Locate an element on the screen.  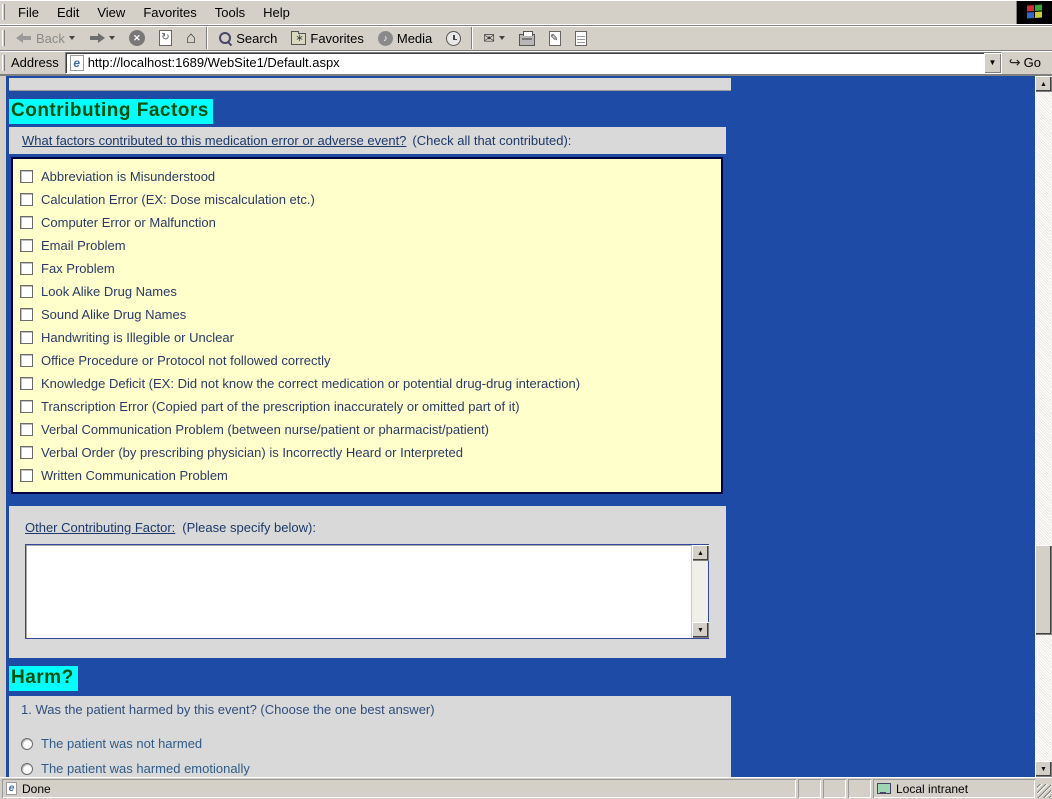
print-button is located at coordinates (527, 38).